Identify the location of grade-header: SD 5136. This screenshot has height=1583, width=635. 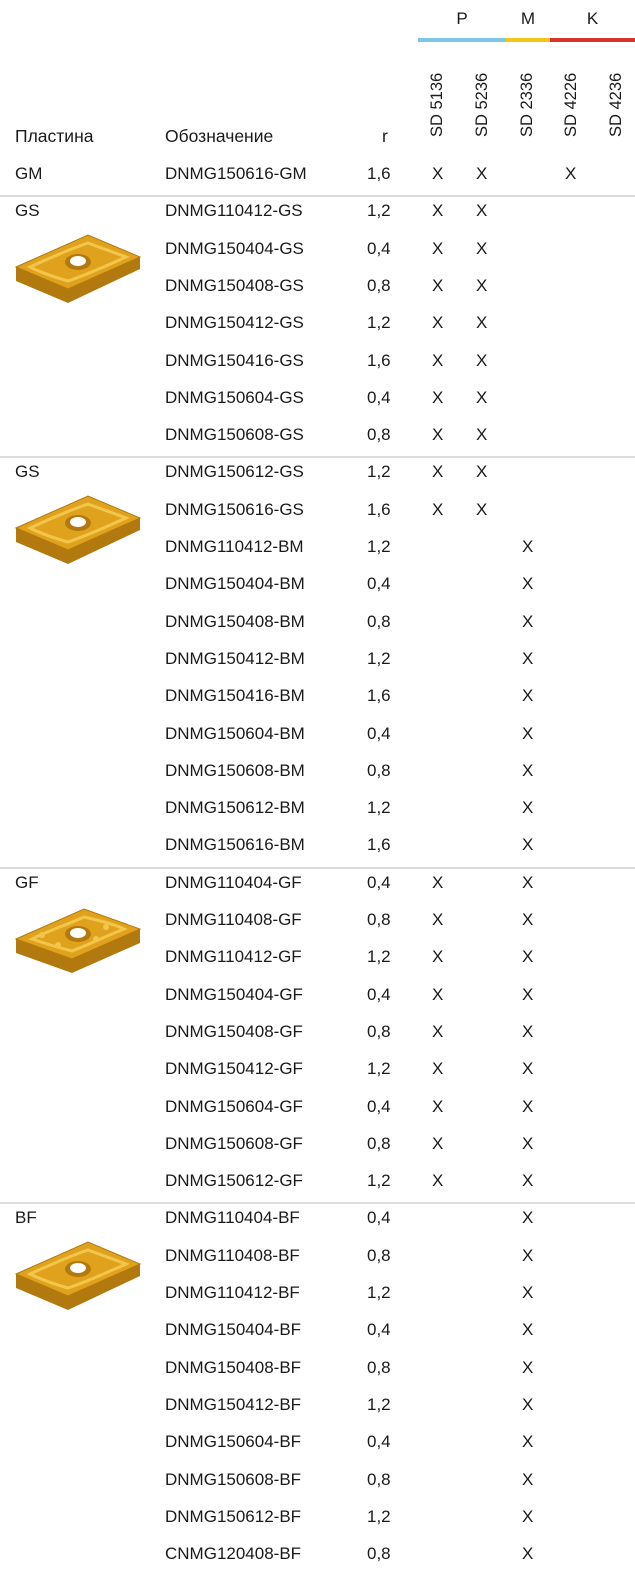
(437, 104).